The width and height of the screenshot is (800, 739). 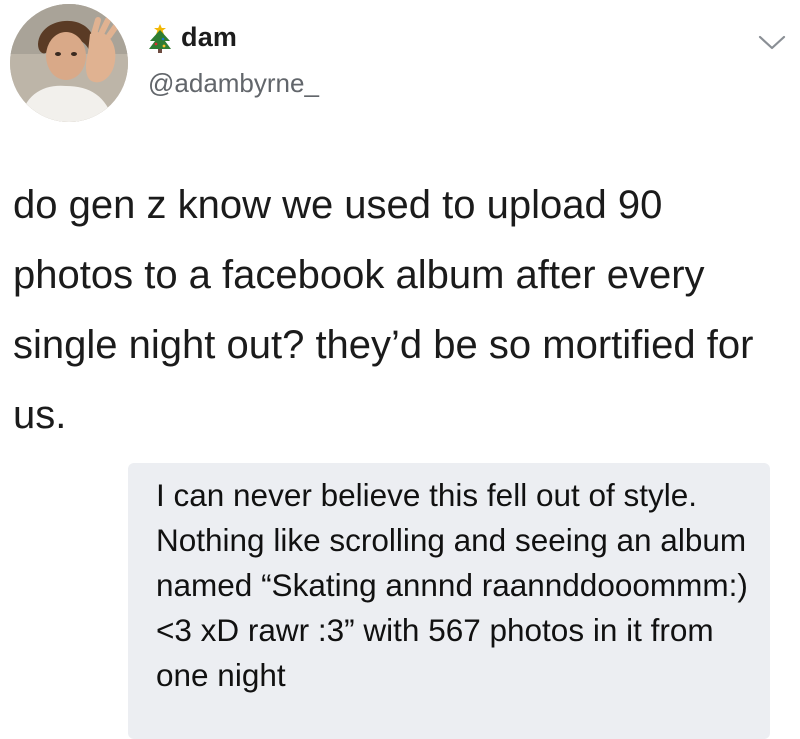 I want to click on avatar-photo-icon, so click(x=69, y=63).